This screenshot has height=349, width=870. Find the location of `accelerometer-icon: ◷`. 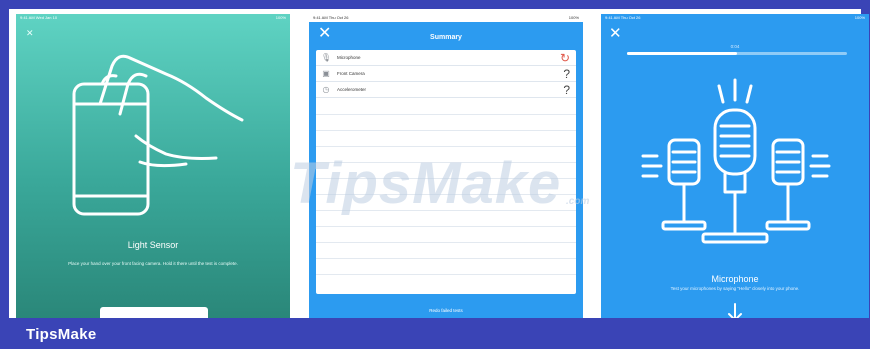

accelerometer-icon: ◷ is located at coordinates (326, 89).